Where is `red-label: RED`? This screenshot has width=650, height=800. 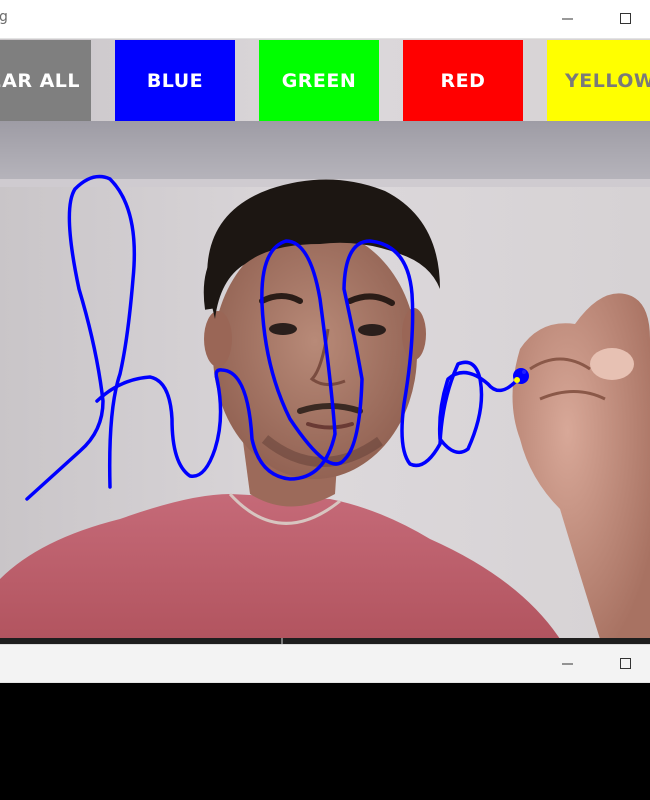 red-label: RED is located at coordinates (463, 80).